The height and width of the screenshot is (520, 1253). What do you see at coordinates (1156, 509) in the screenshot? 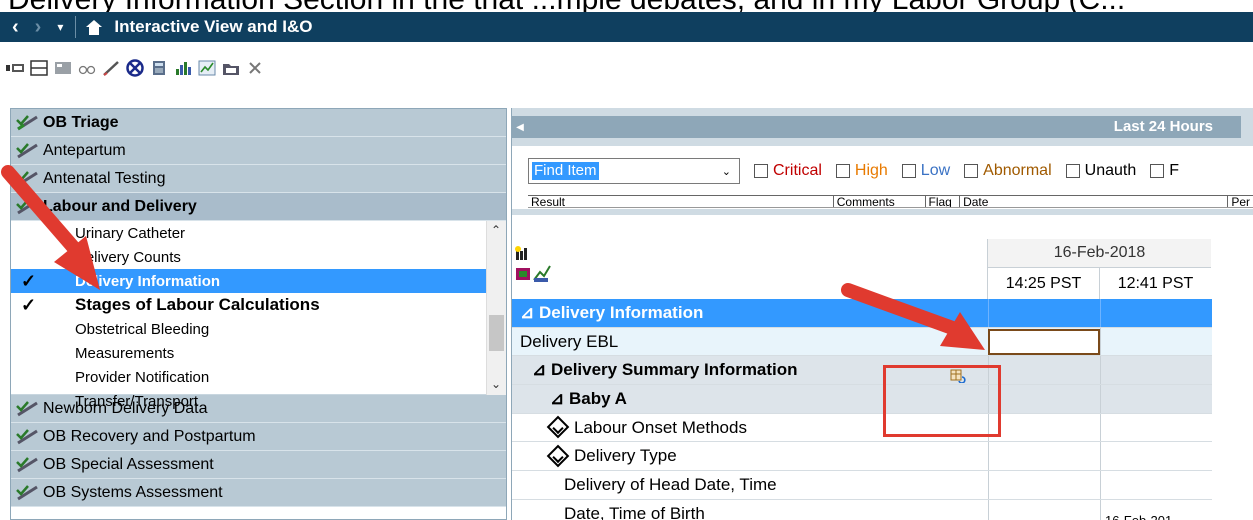
I see `result-cell-value: 16-Feb-201` at bounding box center [1156, 509].